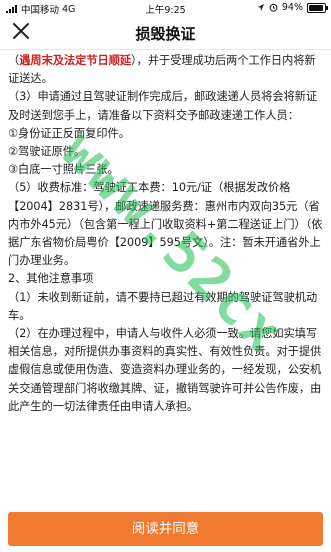 This screenshot has height=552, width=331. Describe the element at coordinates (165, 529) in the screenshot. I see `read-and-agree-button: 阅读并同意` at that location.